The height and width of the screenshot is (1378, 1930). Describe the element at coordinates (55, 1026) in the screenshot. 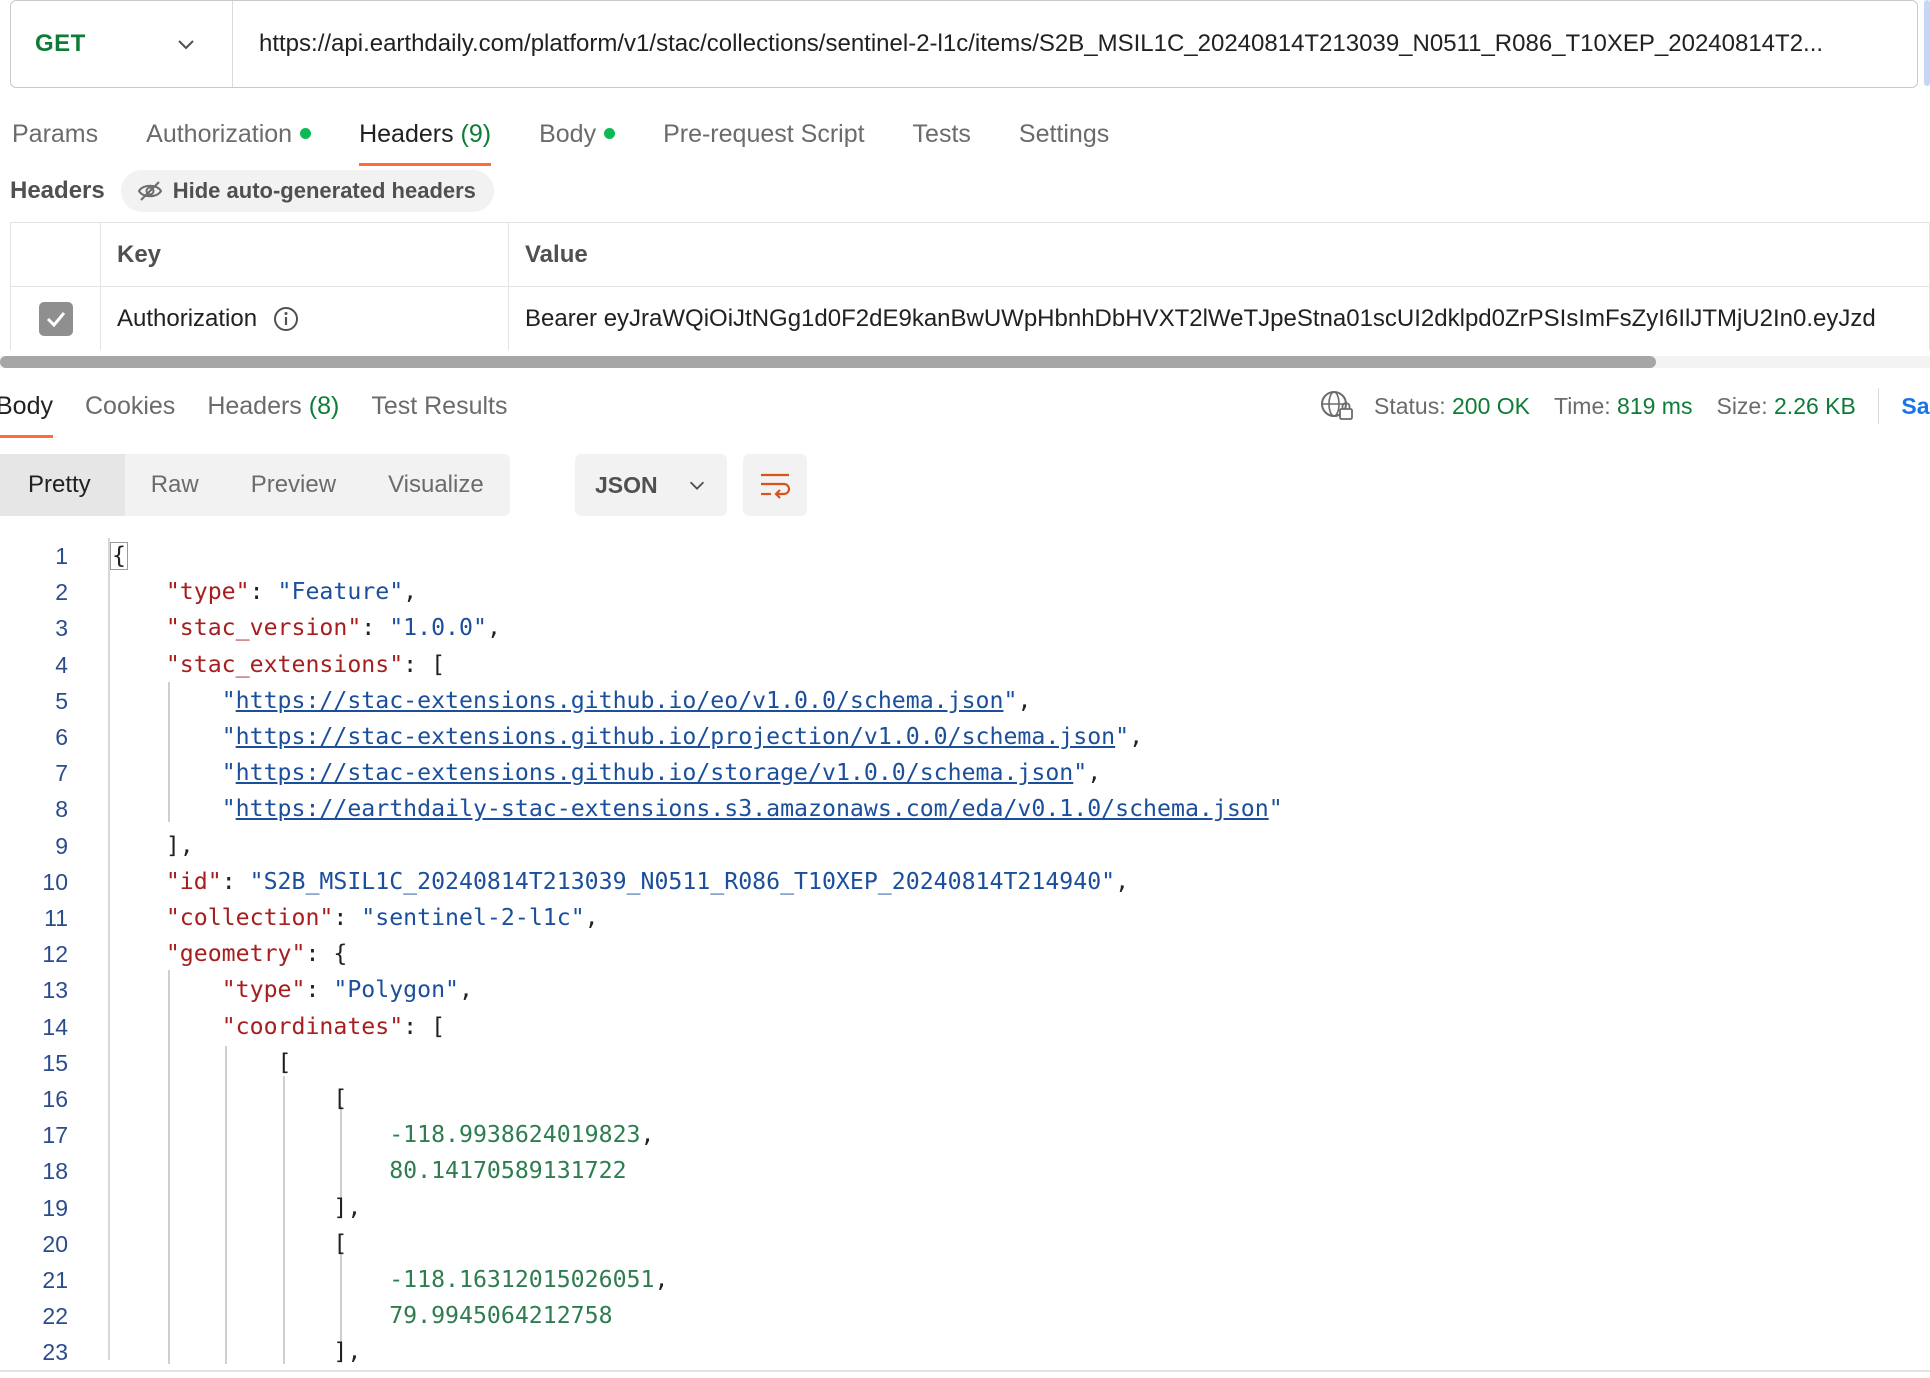

I see `line-number: 14` at that location.